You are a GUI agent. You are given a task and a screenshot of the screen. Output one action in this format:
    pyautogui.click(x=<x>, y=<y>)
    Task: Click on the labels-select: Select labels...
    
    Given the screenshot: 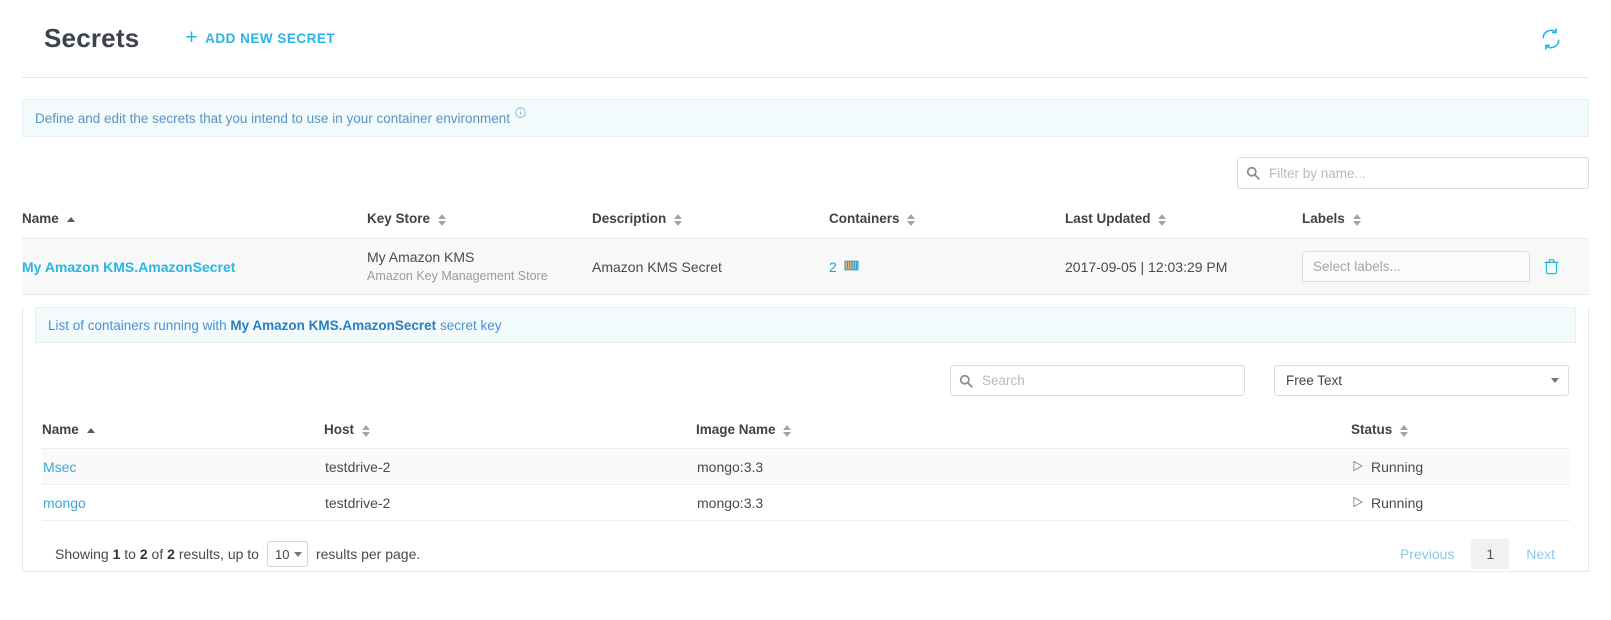 What is the action you would take?
    pyautogui.click(x=1416, y=266)
    